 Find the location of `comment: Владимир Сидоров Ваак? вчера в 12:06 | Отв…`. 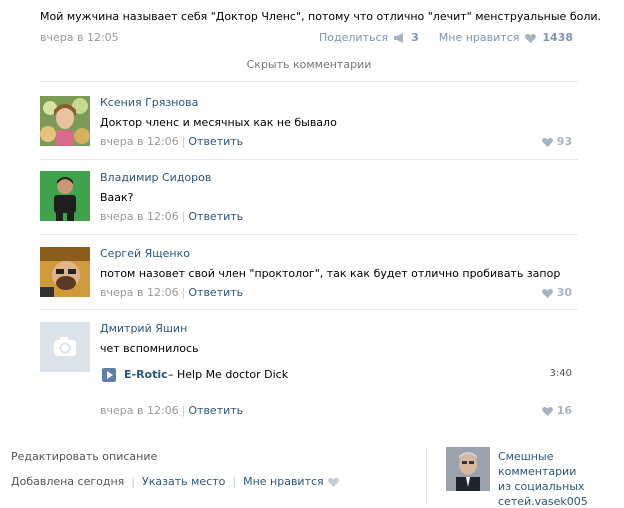

comment: Владимир Сидоров Ваак? вчера в 12:06 | Отв… is located at coordinates (309, 203).